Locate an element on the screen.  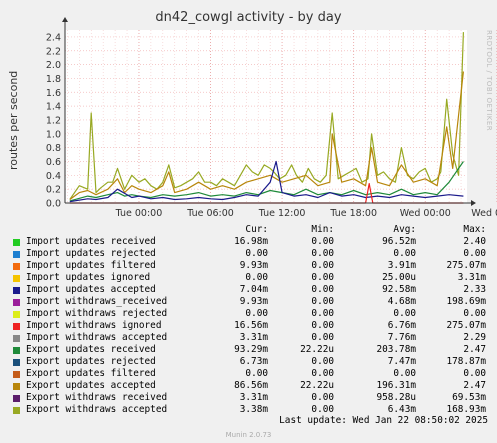
legend-series-name: Export updates filtered is located at coordinates (91, 373).